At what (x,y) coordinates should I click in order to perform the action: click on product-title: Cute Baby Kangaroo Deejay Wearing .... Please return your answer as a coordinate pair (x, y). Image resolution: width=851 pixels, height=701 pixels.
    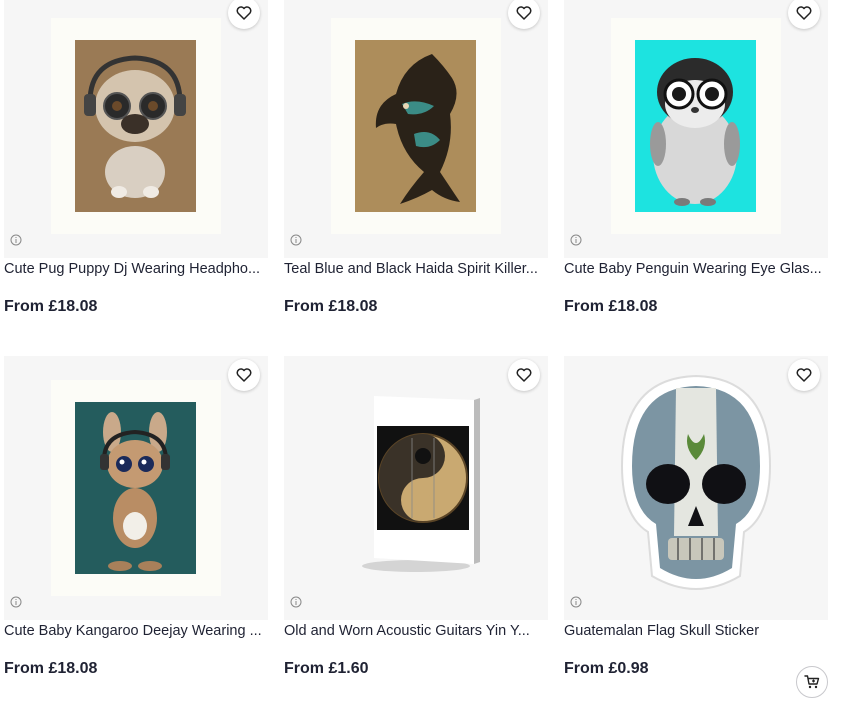
    Looking at the image, I should click on (136, 631).